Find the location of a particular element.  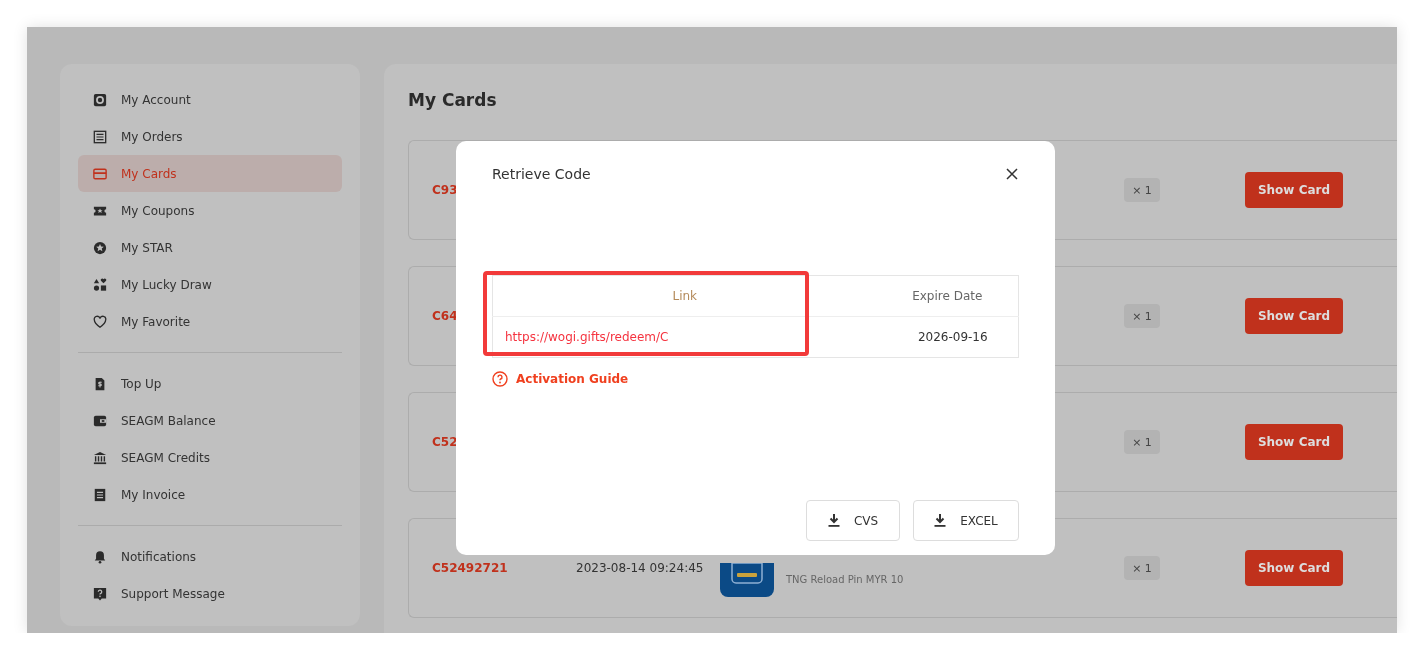

heart-icon is located at coordinates (100, 321).